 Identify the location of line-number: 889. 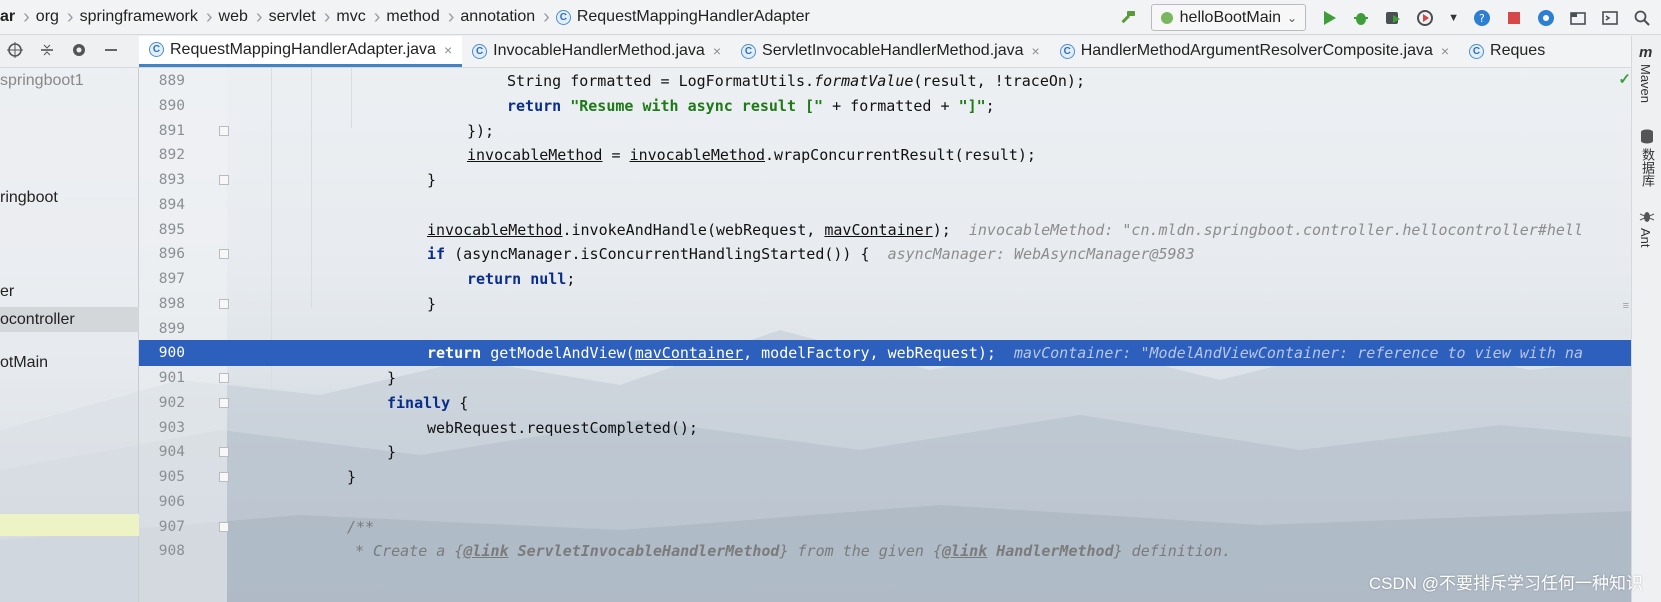
(171, 81).